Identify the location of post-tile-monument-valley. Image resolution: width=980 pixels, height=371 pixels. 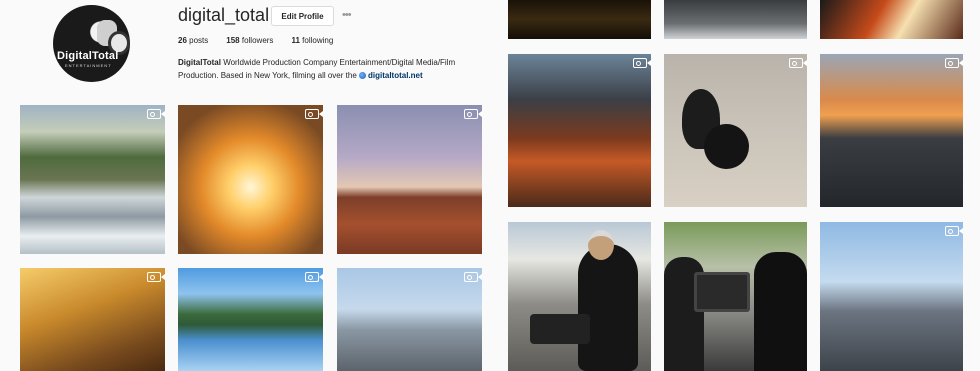
(409, 179).